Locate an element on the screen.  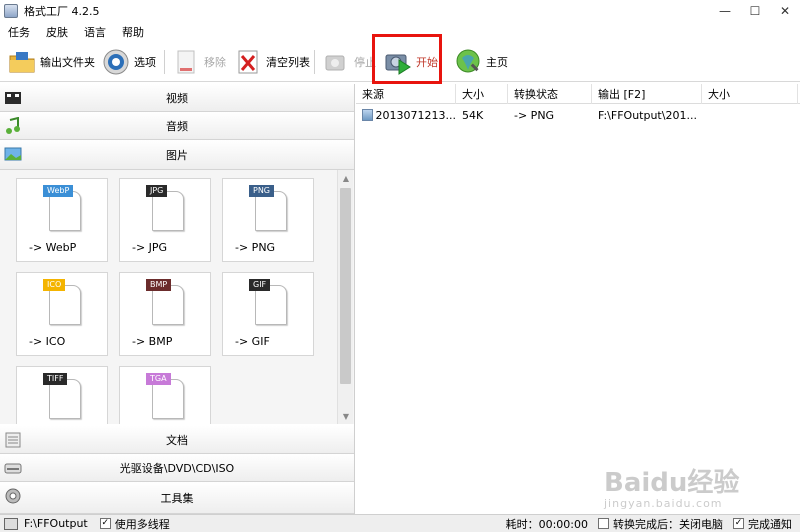
disc-drive-icon is located at coordinates (13, 468).